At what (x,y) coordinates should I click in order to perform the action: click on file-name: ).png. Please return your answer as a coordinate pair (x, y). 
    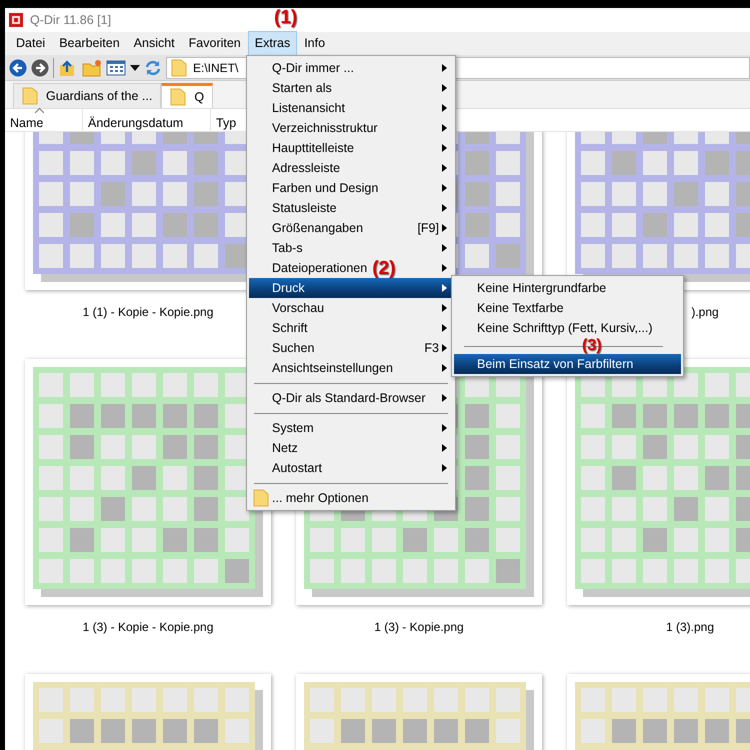
    Looking at the image, I should click on (705, 312).